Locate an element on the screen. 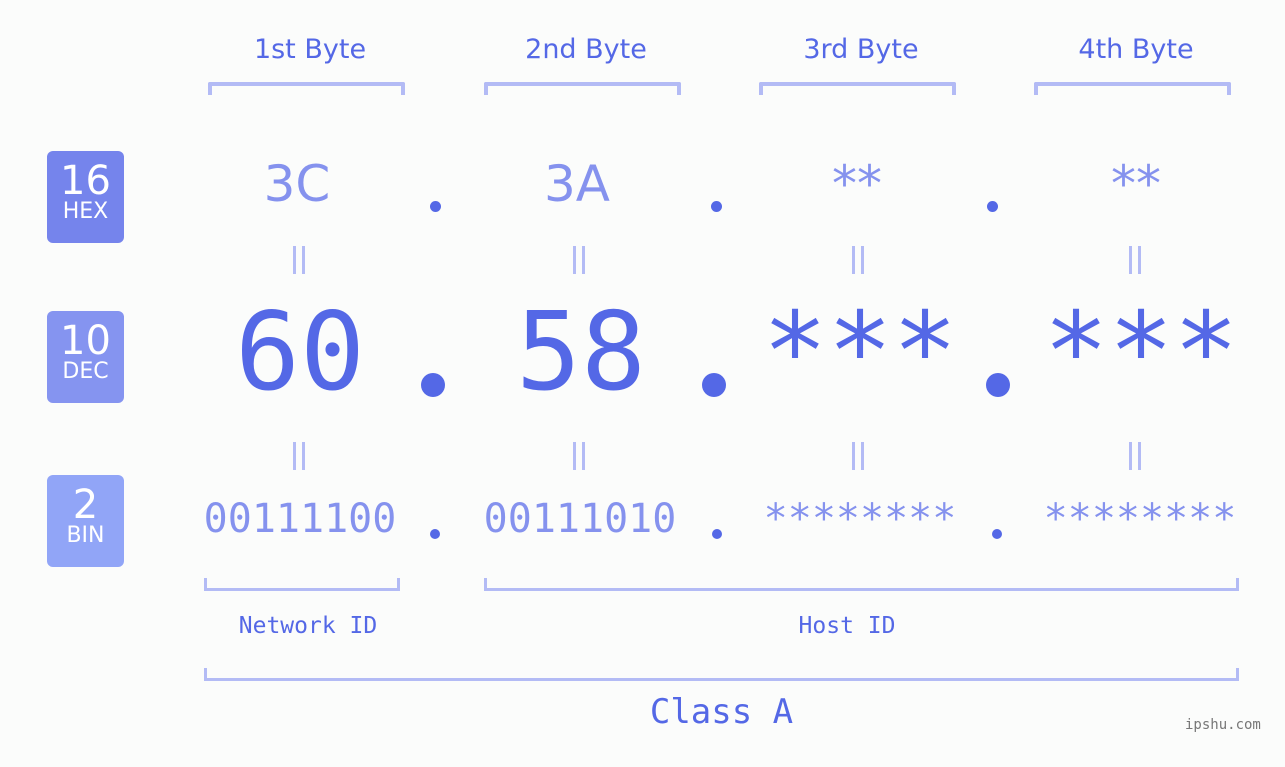 Image resolution: width=1285 pixels, height=767 pixels. dec-badge: 10 DEC is located at coordinates (85, 357).